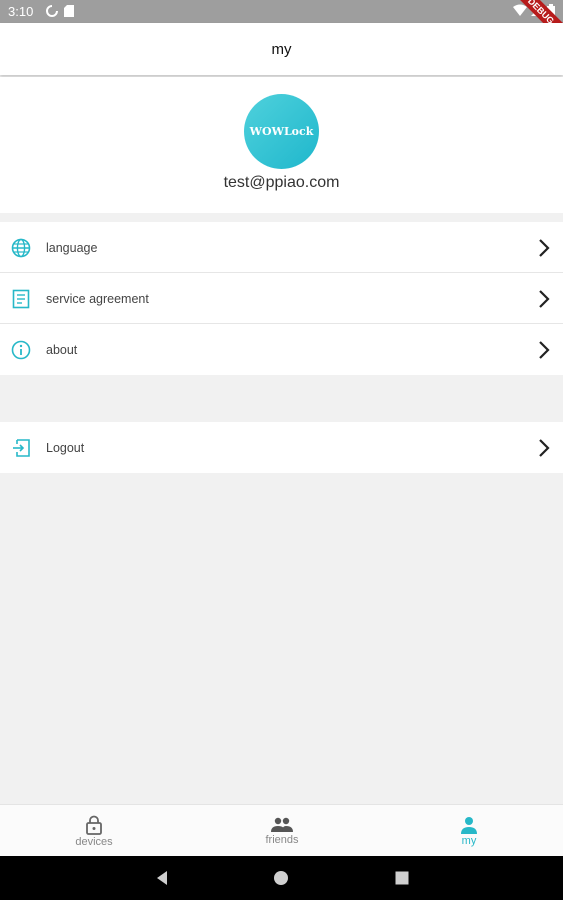 The height and width of the screenshot is (900, 563). I want to click on nav-tab-friends: friends, so click(282, 831).